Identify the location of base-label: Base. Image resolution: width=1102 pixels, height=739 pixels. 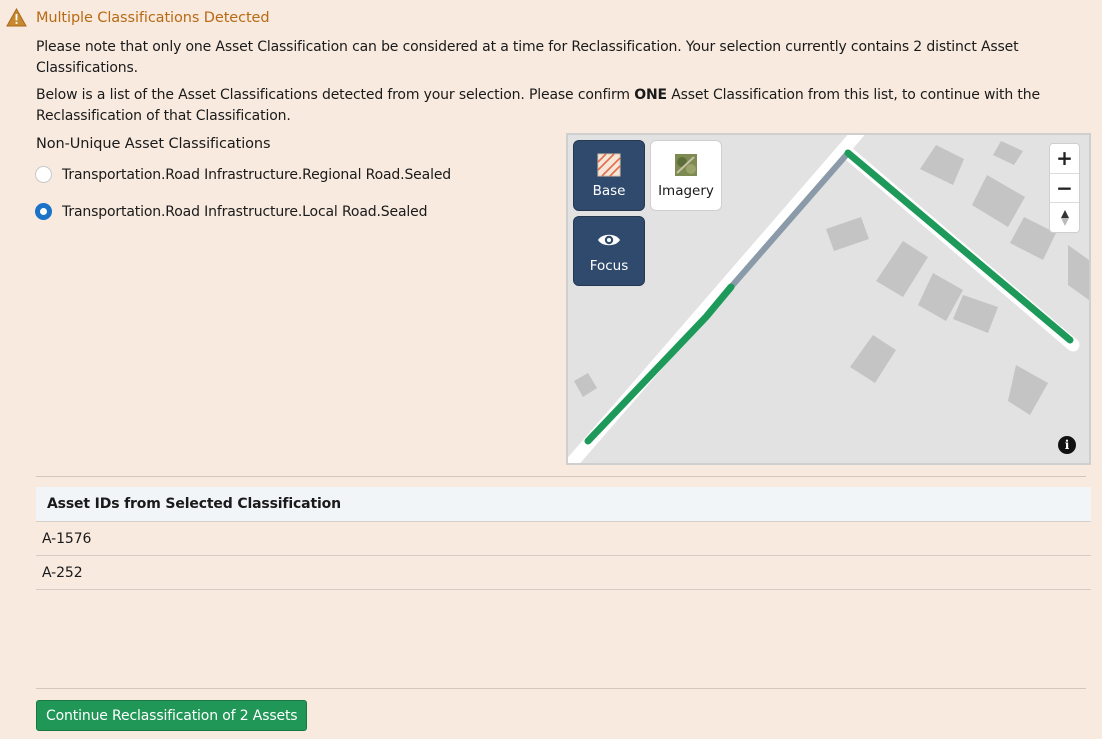
(609, 190).